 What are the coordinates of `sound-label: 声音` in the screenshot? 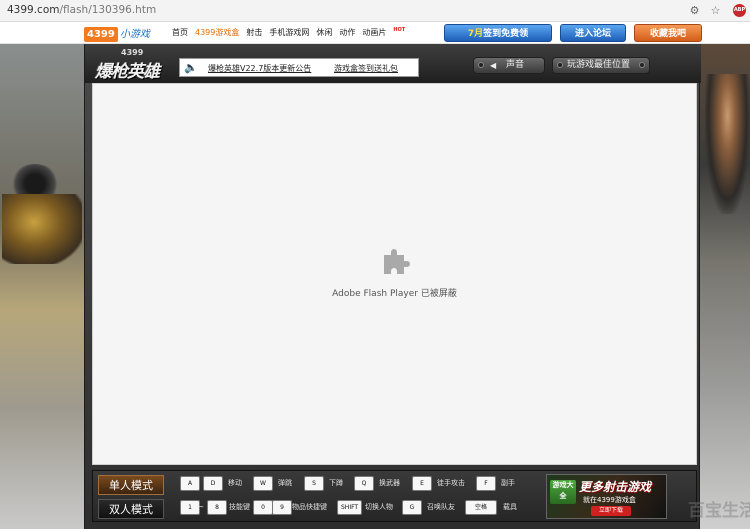 It's located at (515, 65).